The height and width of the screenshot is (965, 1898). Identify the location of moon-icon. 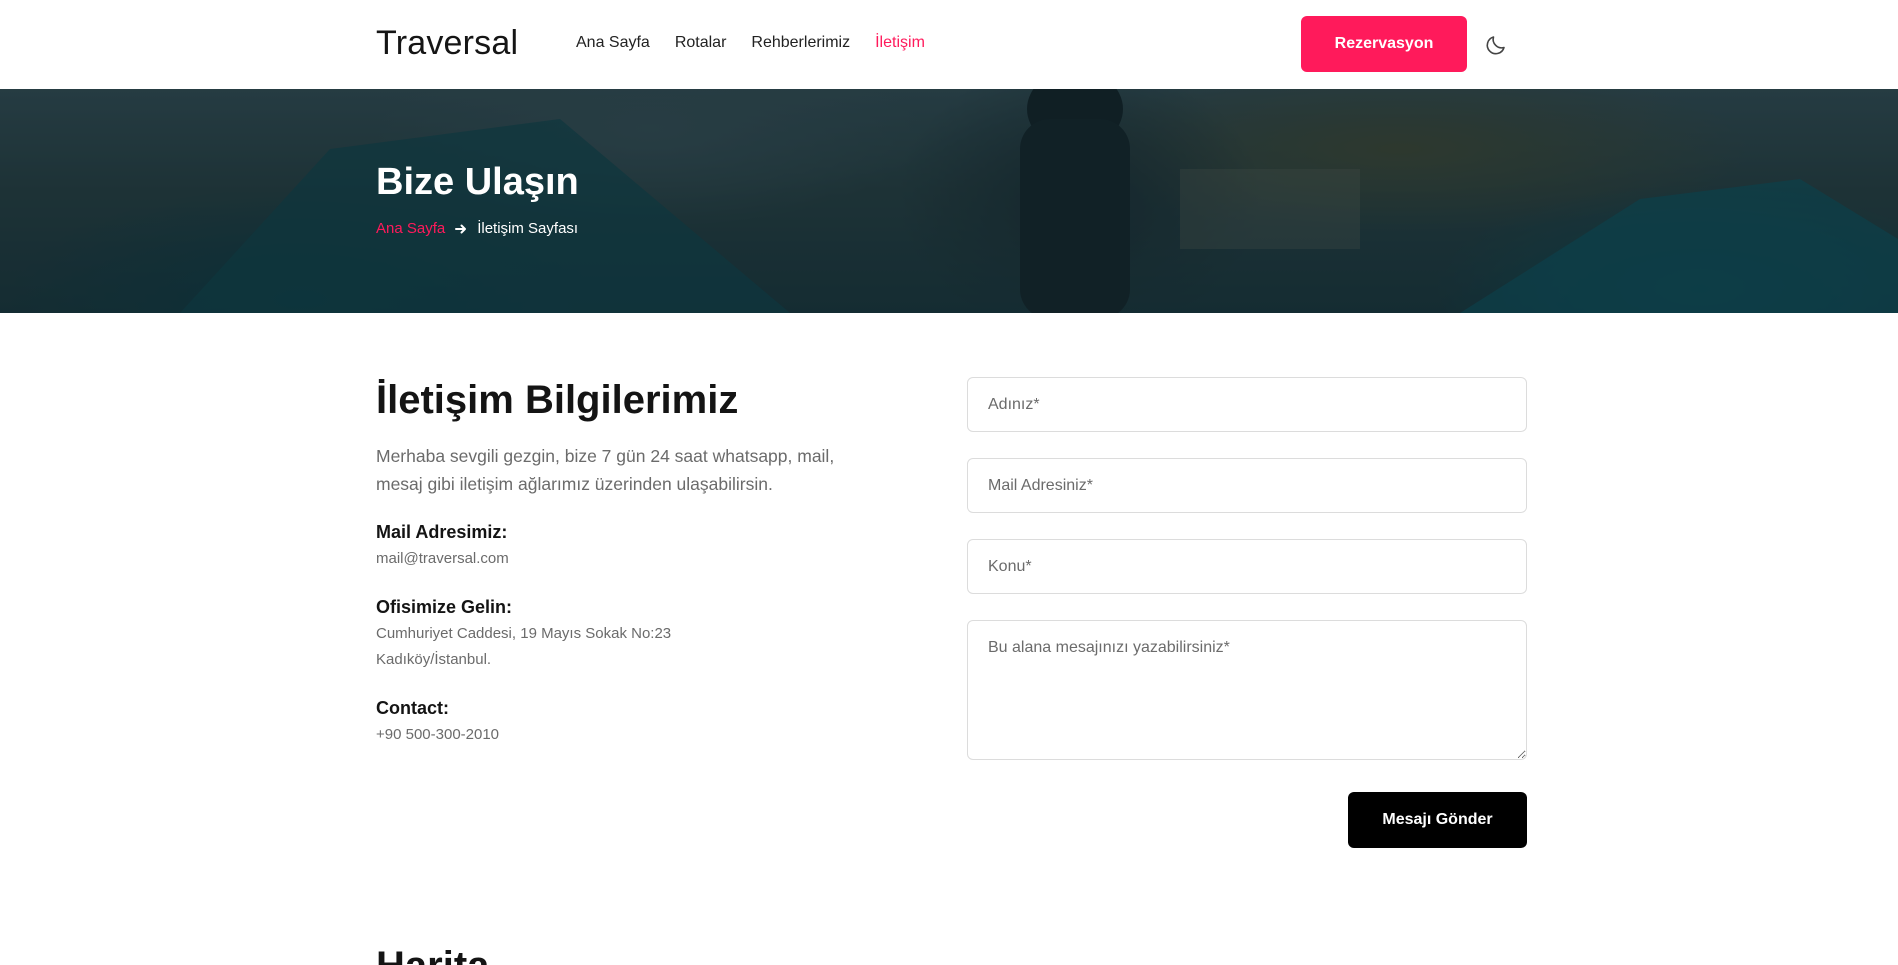
(1496, 45).